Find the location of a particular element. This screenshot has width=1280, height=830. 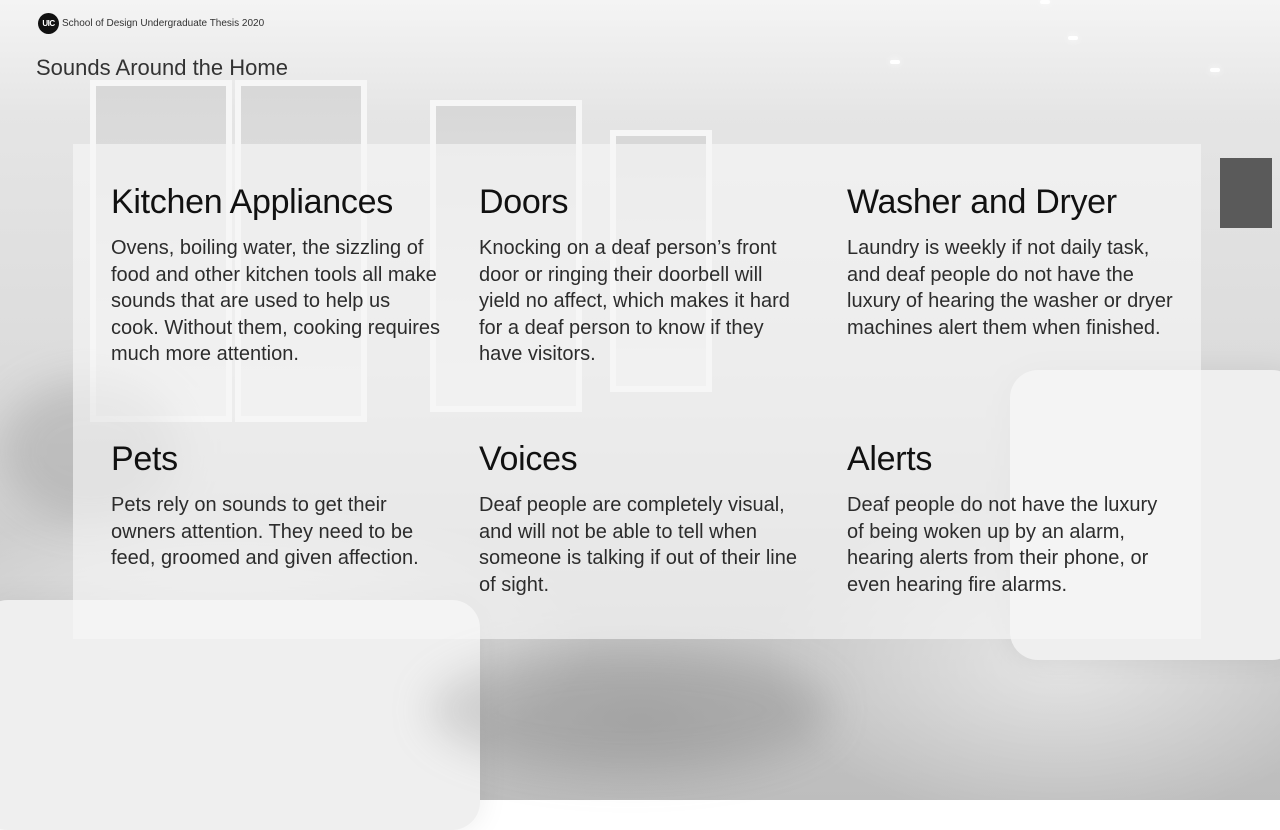

card-heading: Doors is located at coordinates (524, 202).